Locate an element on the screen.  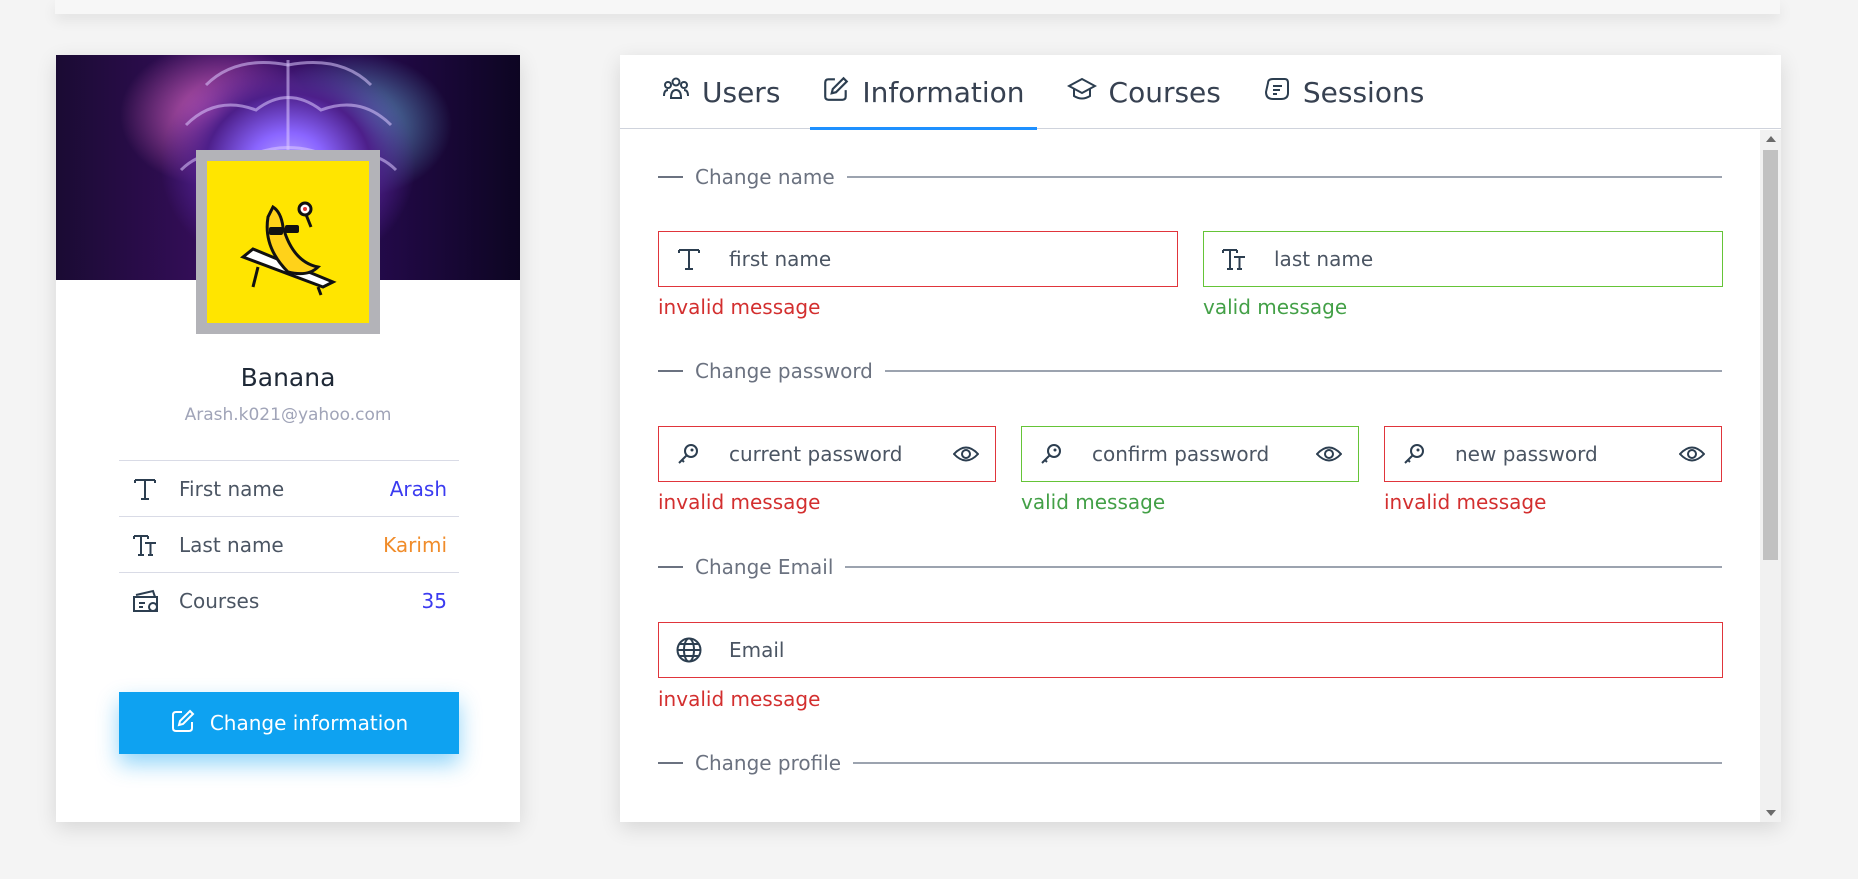
globe-icon is located at coordinates (692, 650).